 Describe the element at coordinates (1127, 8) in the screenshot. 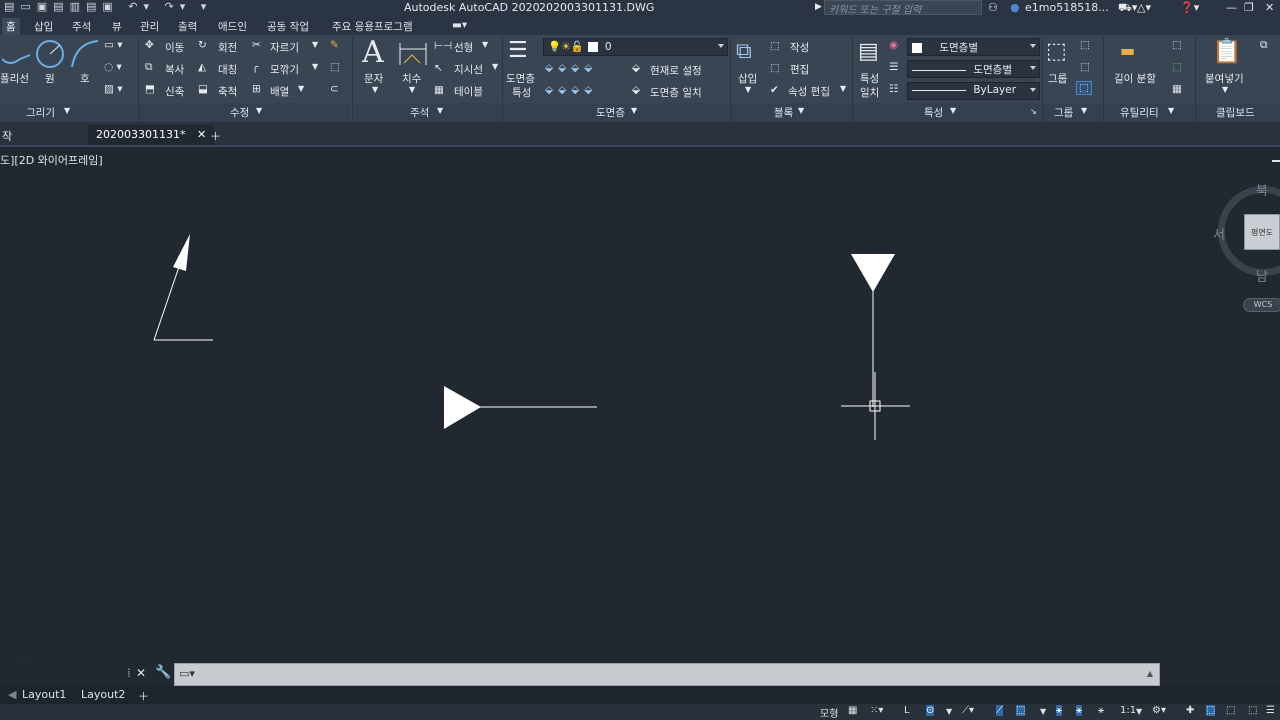

I see `cart-icon: ⛟▾` at that location.